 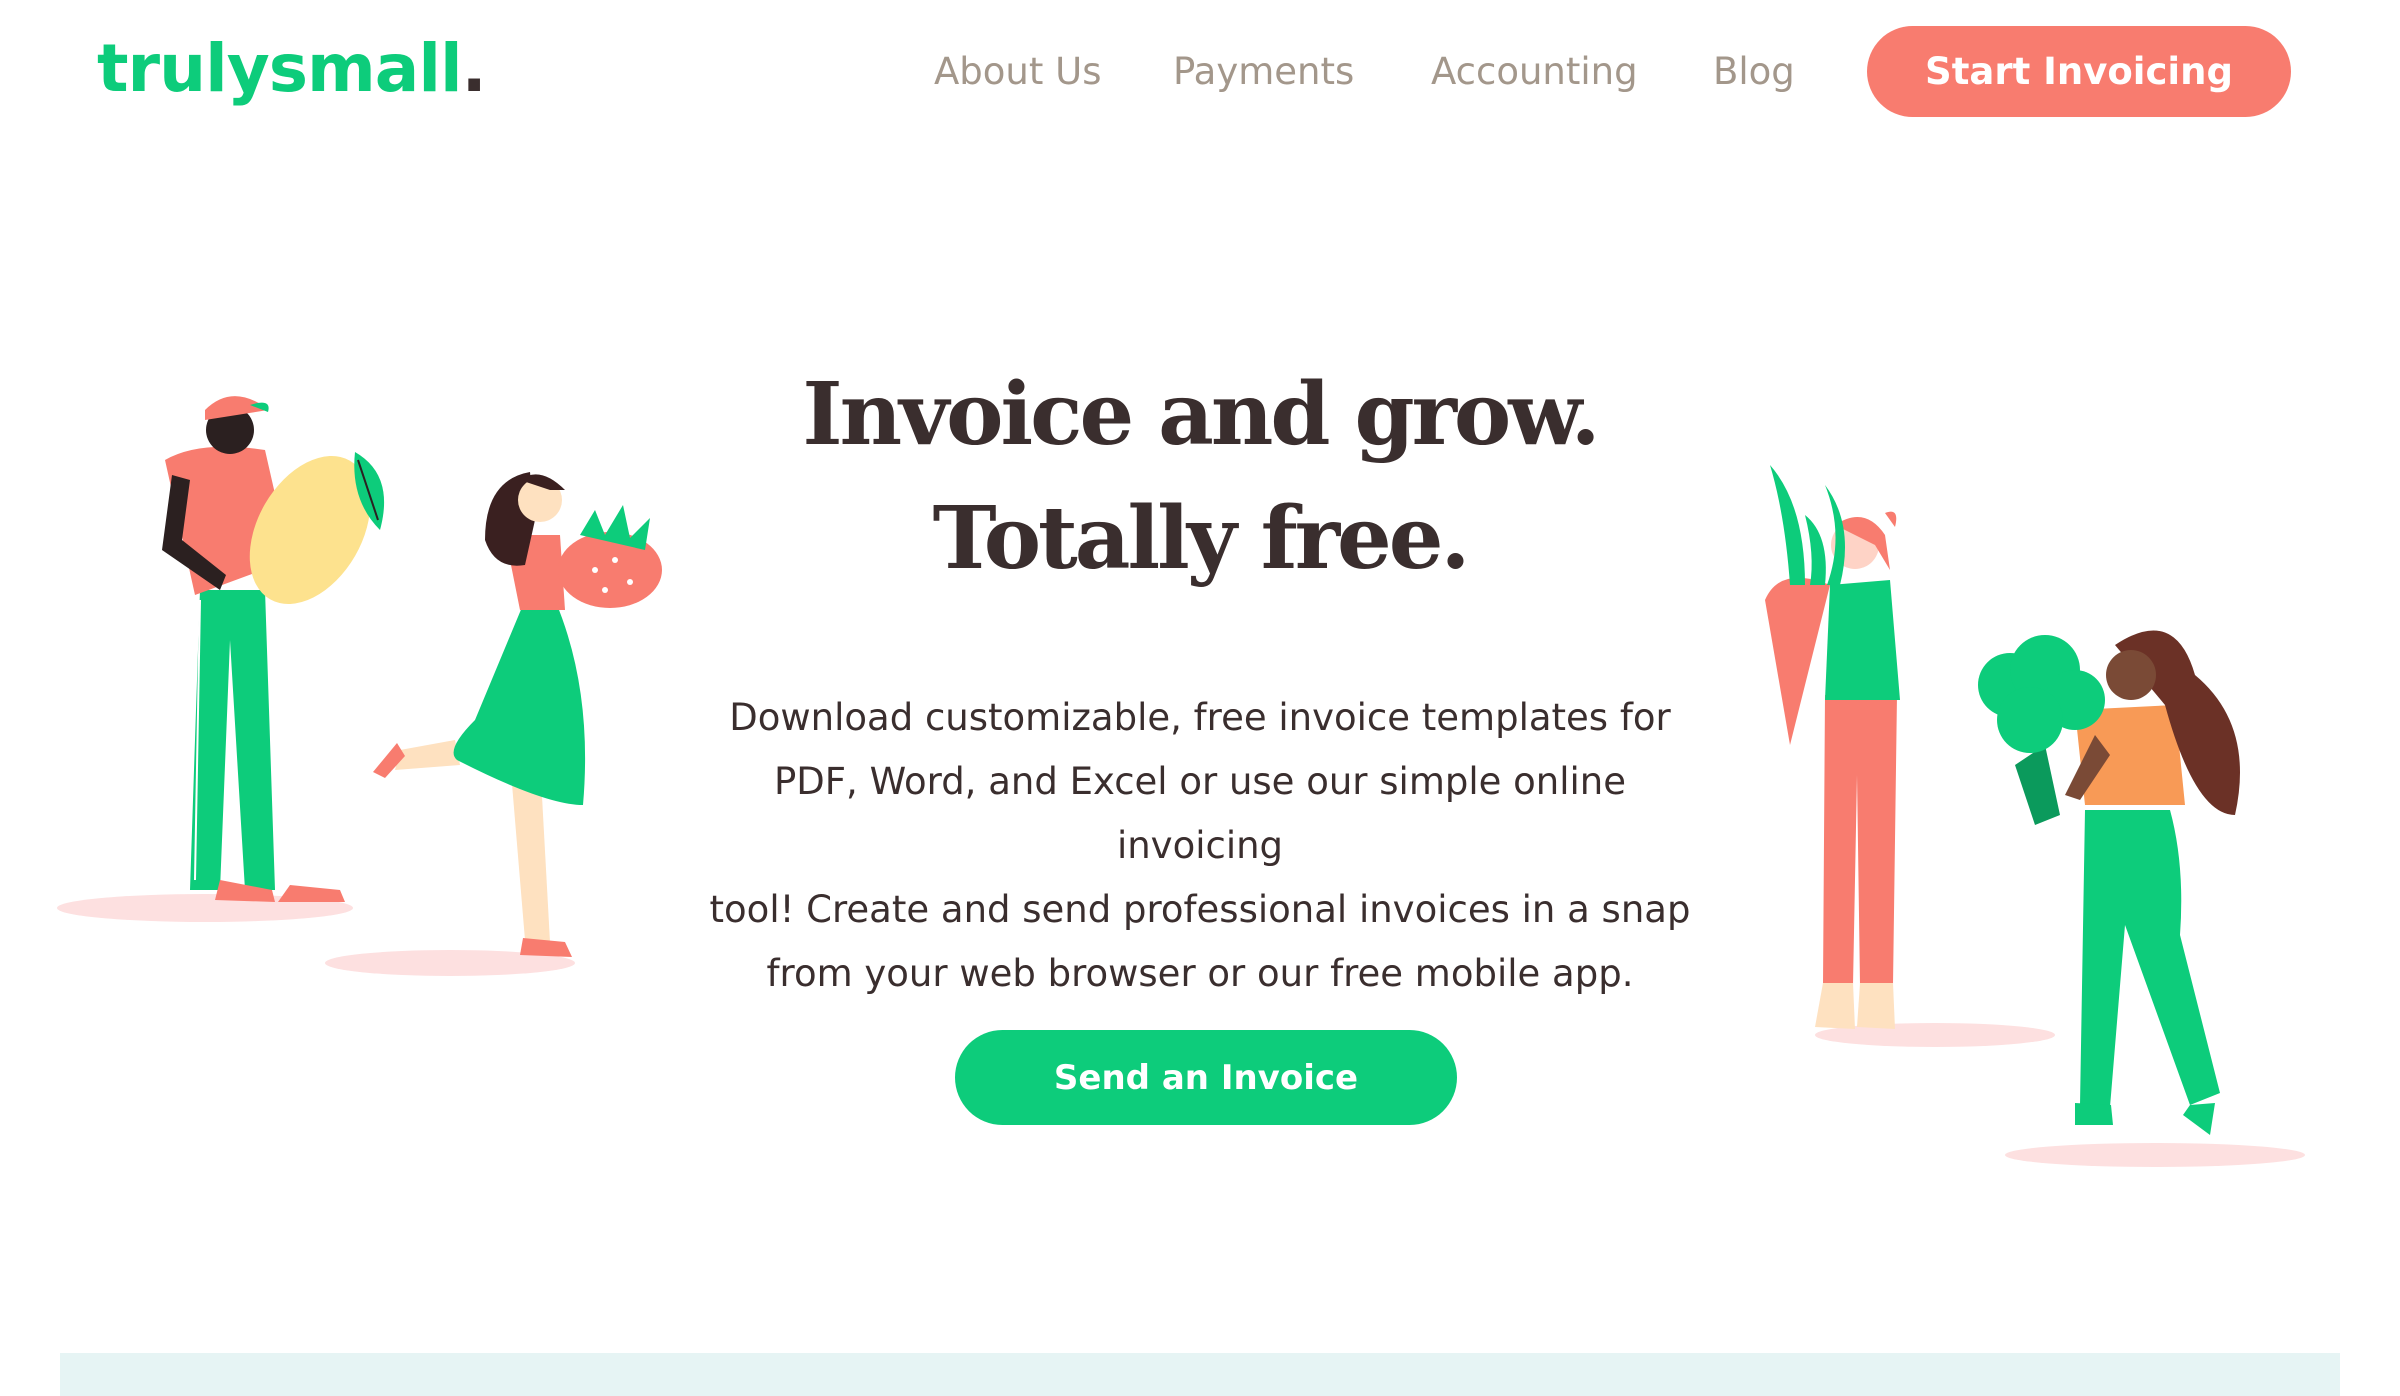 What do you see at coordinates (292, 69) in the screenshot?
I see `brand-logo: trulysmall.` at bounding box center [292, 69].